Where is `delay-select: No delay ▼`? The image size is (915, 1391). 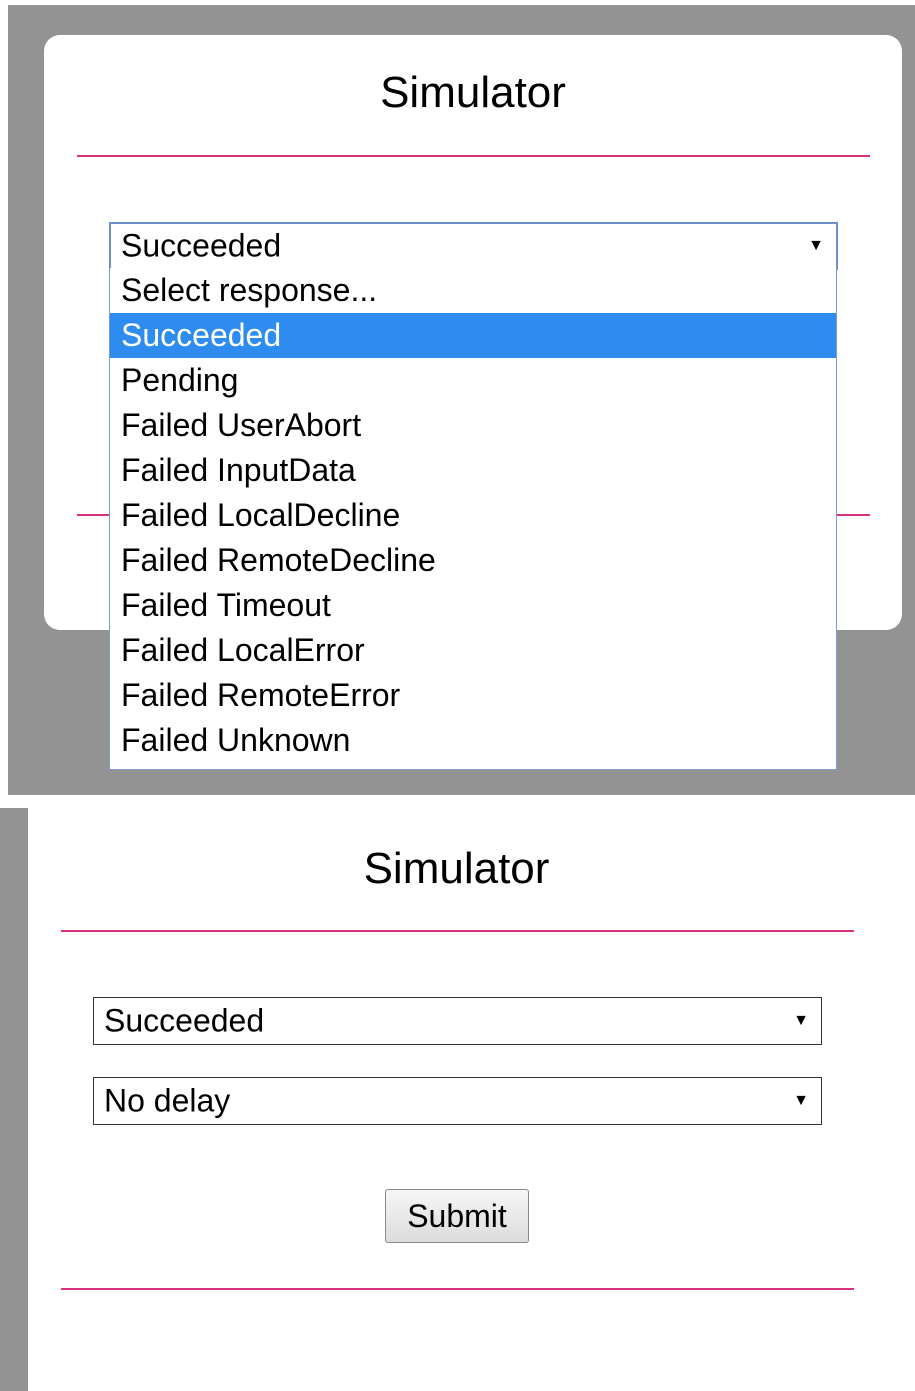
delay-select: No delay ▼ is located at coordinates (457, 1101).